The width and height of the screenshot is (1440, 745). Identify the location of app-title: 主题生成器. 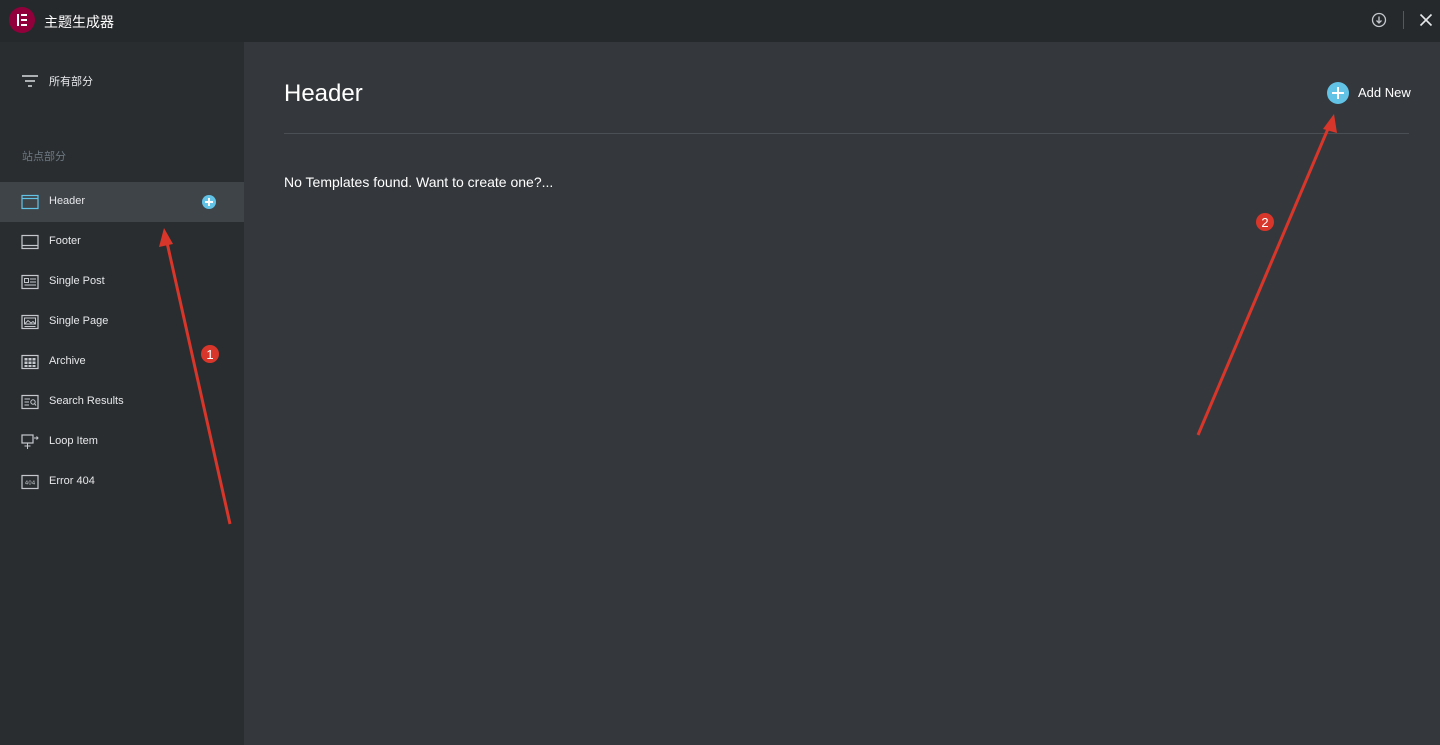
(79, 22).